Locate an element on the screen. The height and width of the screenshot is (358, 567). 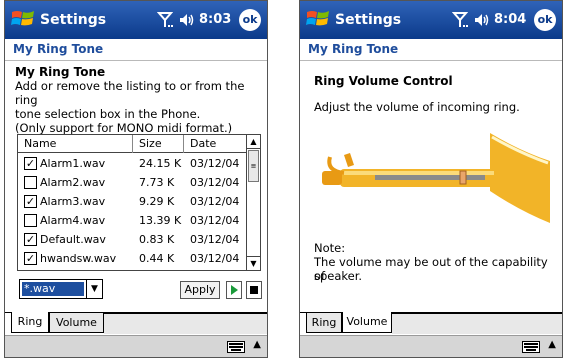
ring-volume-slider is located at coordinates (436, 181).